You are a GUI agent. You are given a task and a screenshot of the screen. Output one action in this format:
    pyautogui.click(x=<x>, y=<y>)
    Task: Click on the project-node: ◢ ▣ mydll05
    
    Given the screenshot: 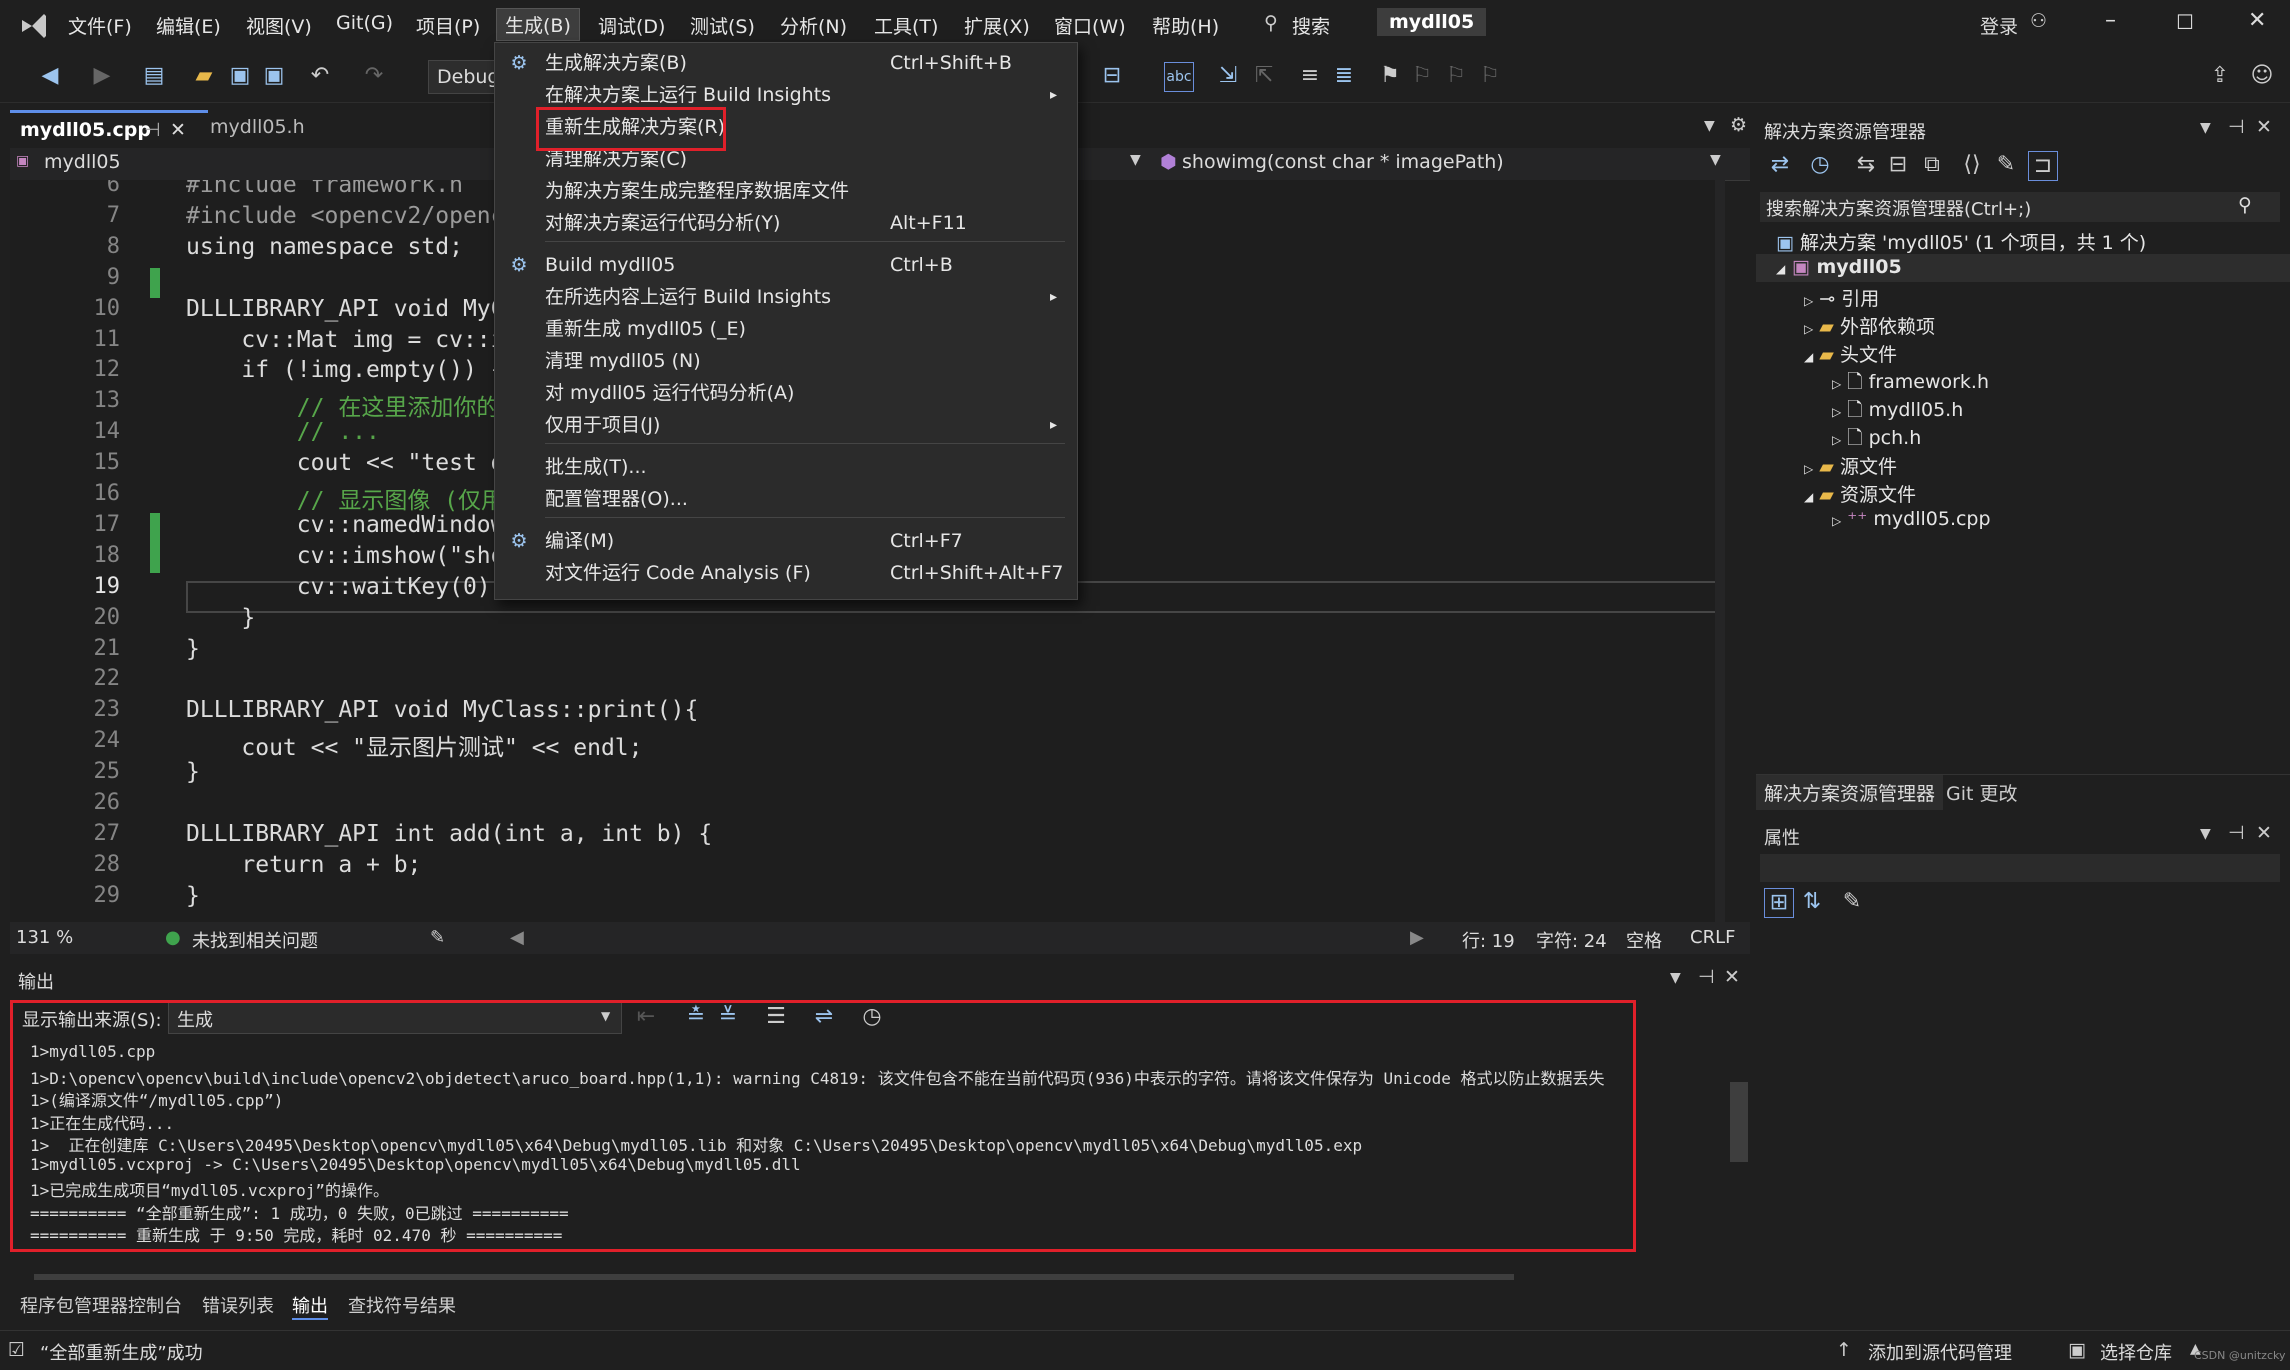 What is the action you would take?
    pyautogui.click(x=1839, y=267)
    